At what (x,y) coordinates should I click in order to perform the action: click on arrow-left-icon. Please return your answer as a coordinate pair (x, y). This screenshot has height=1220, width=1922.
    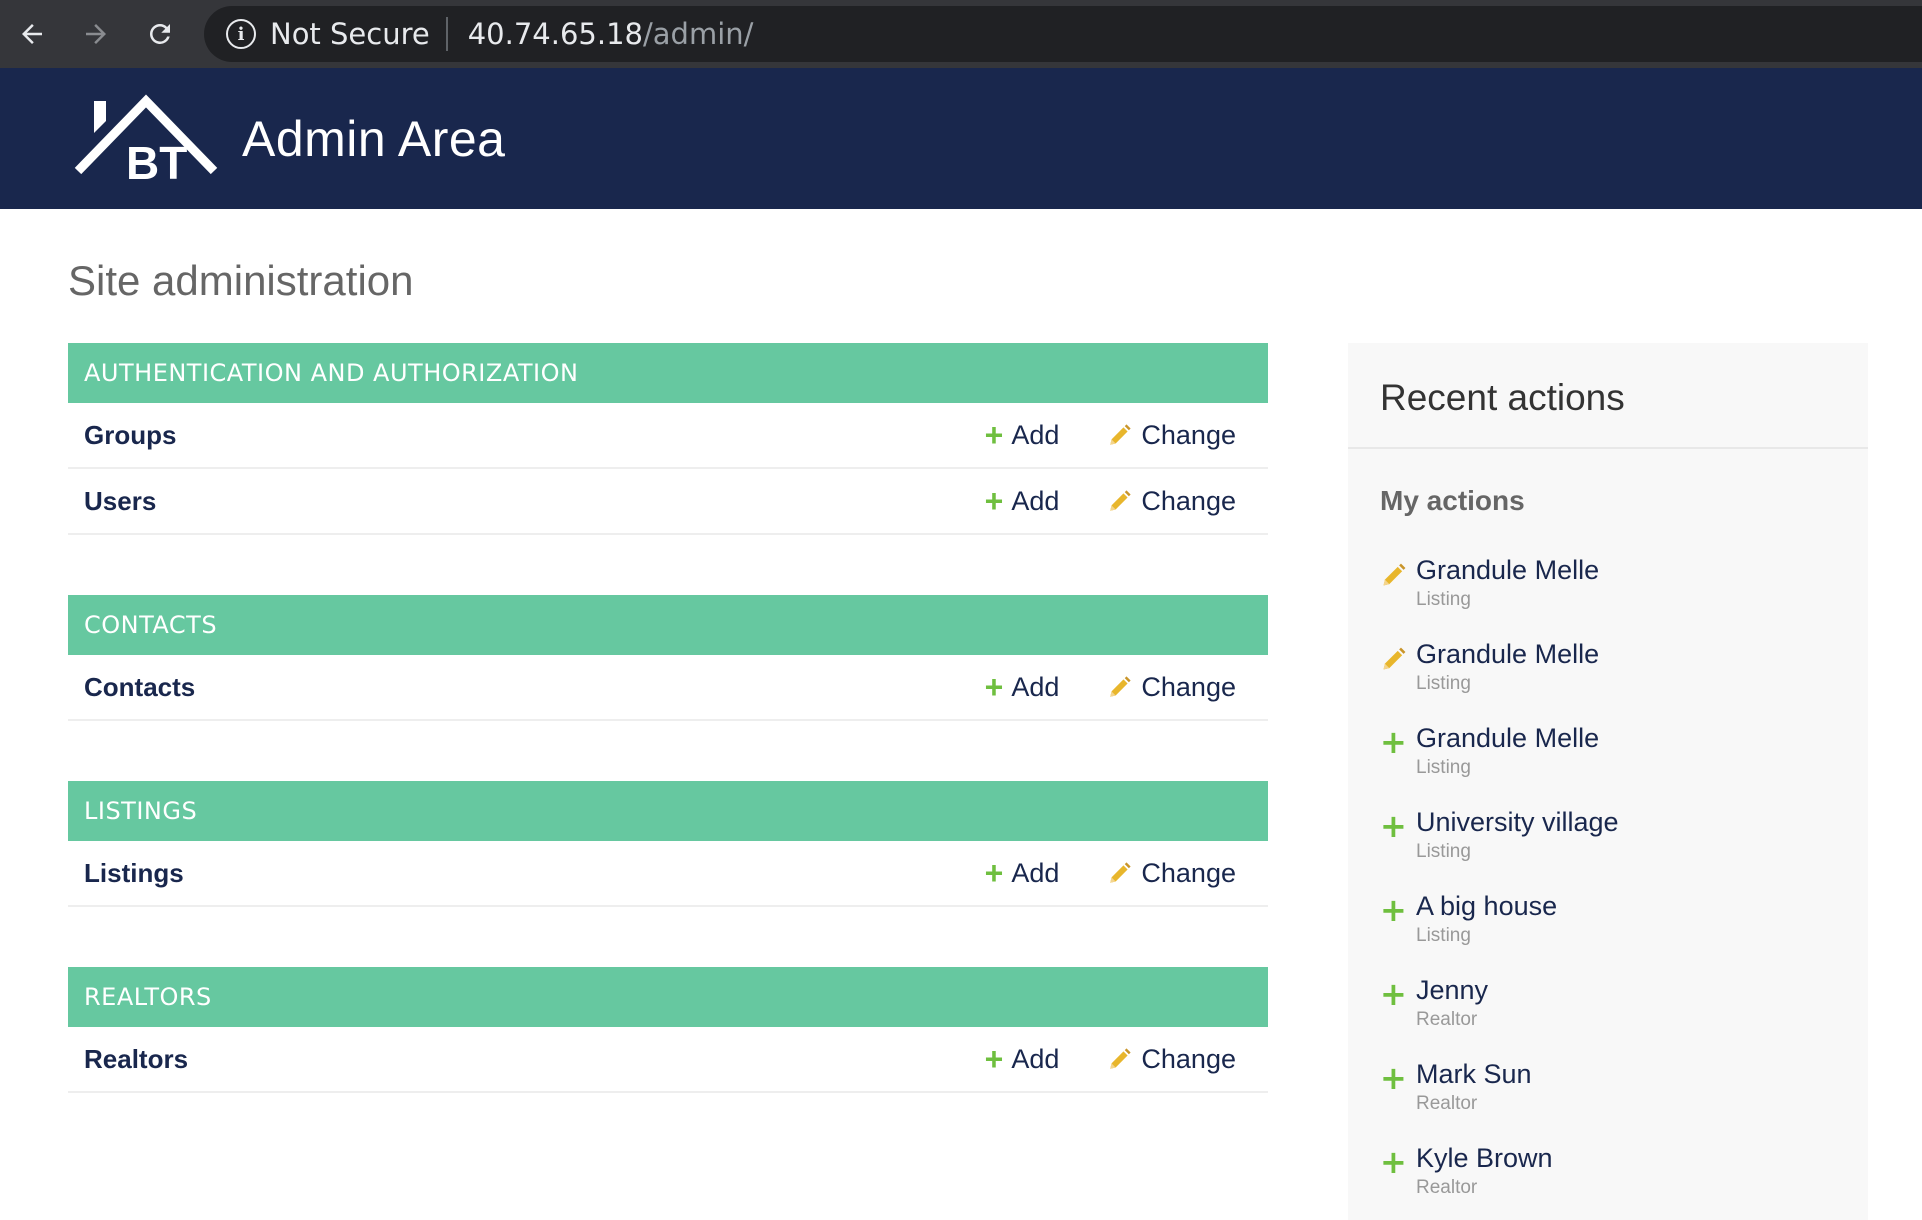
    Looking at the image, I should click on (32, 34).